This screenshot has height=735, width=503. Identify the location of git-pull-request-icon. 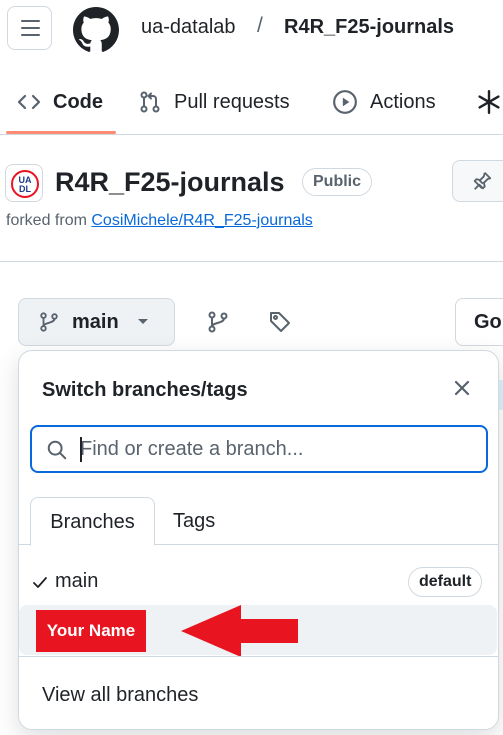
(150, 102).